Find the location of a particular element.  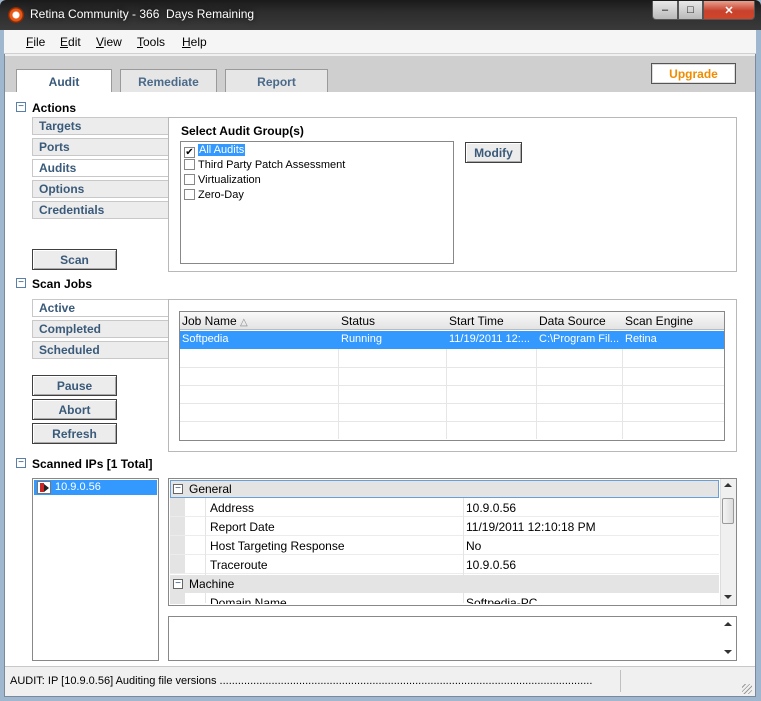

menu-label: iew is located at coordinates (112, 42).